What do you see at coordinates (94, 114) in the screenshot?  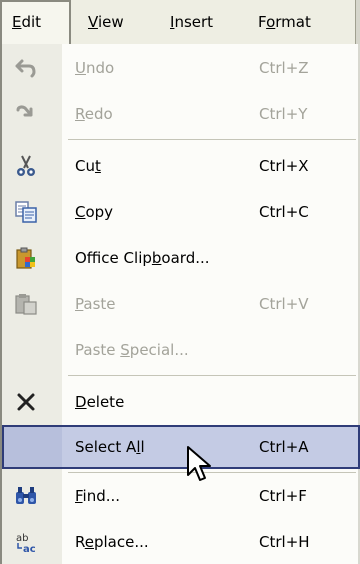 I see `menu-item-redo-label: Redo` at bounding box center [94, 114].